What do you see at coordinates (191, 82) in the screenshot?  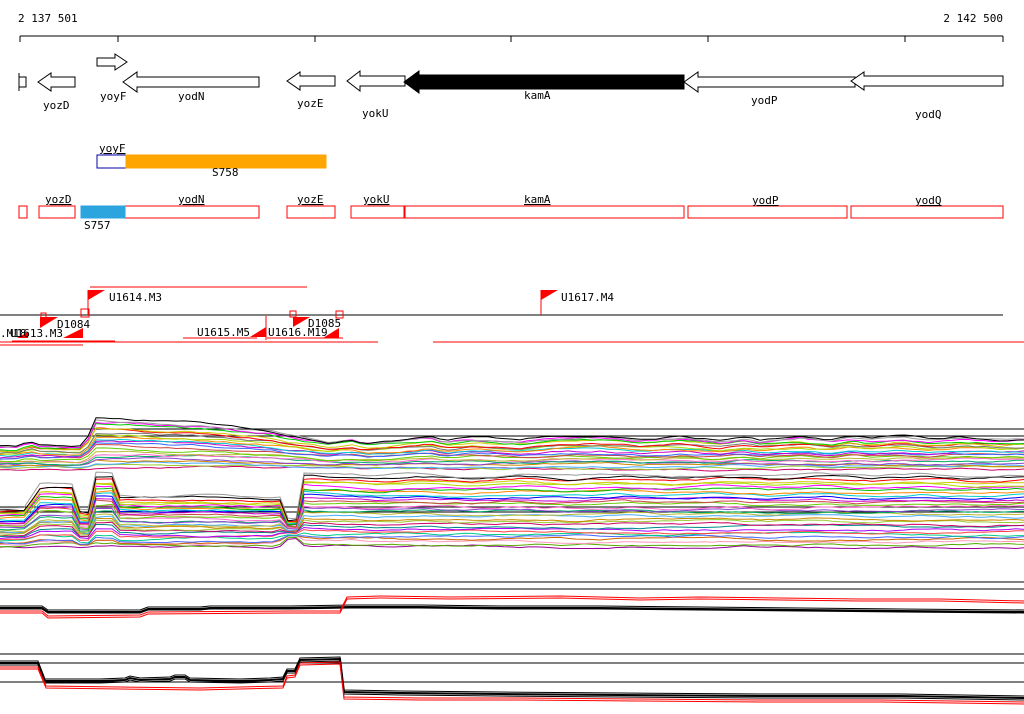 I see `gene-arrow-yodN` at bounding box center [191, 82].